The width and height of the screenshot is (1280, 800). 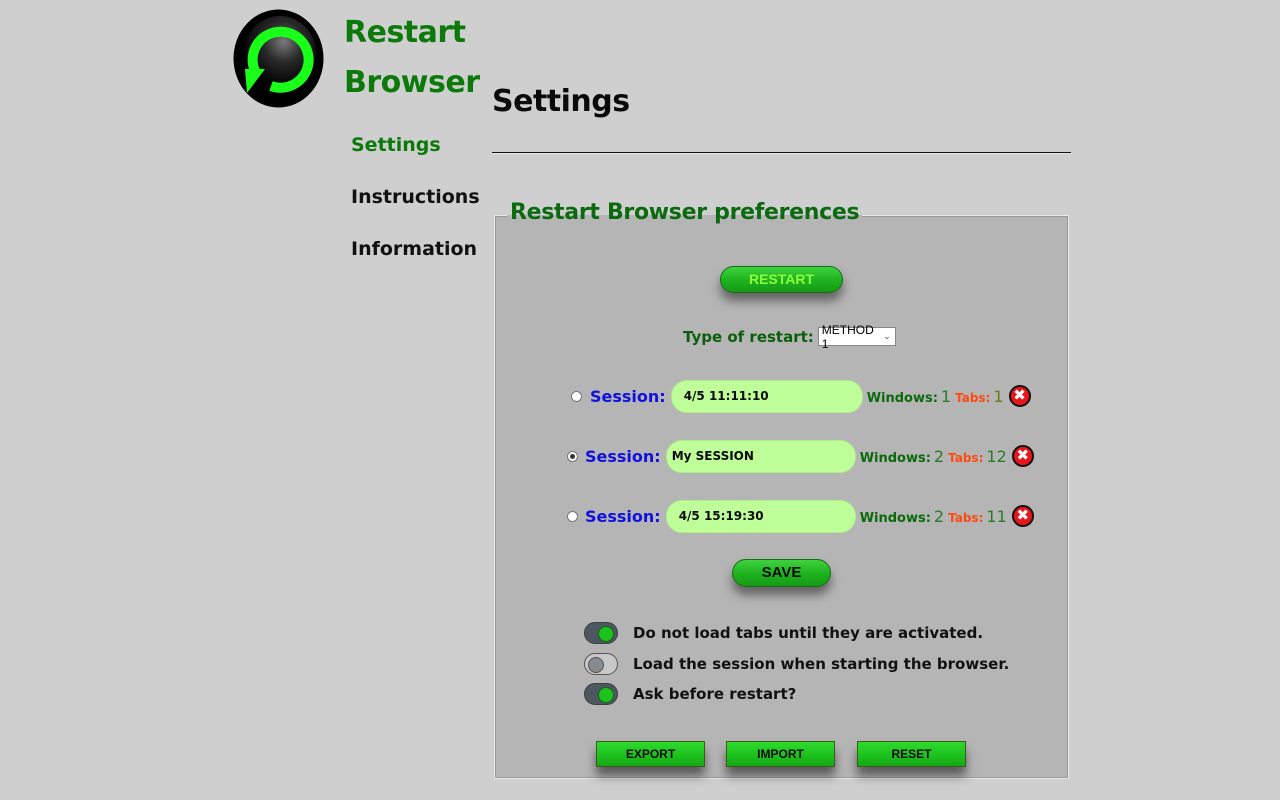 I want to click on restart-circular-arrow-icon, so click(x=278, y=58).